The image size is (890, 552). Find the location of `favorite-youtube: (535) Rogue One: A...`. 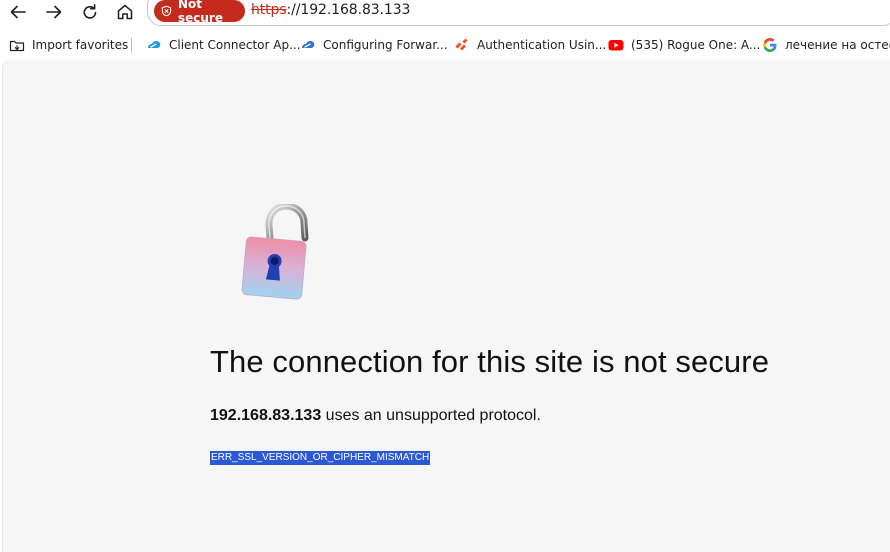

favorite-youtube: (535) Rogue One: A... is located at coordinates (684, 45).